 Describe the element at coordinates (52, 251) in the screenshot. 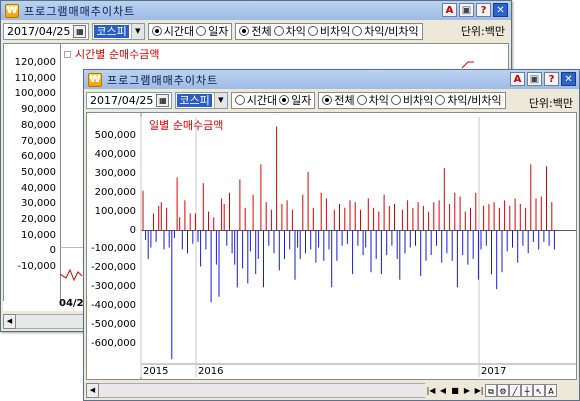

I see `back-y-tick: 0` at that location.